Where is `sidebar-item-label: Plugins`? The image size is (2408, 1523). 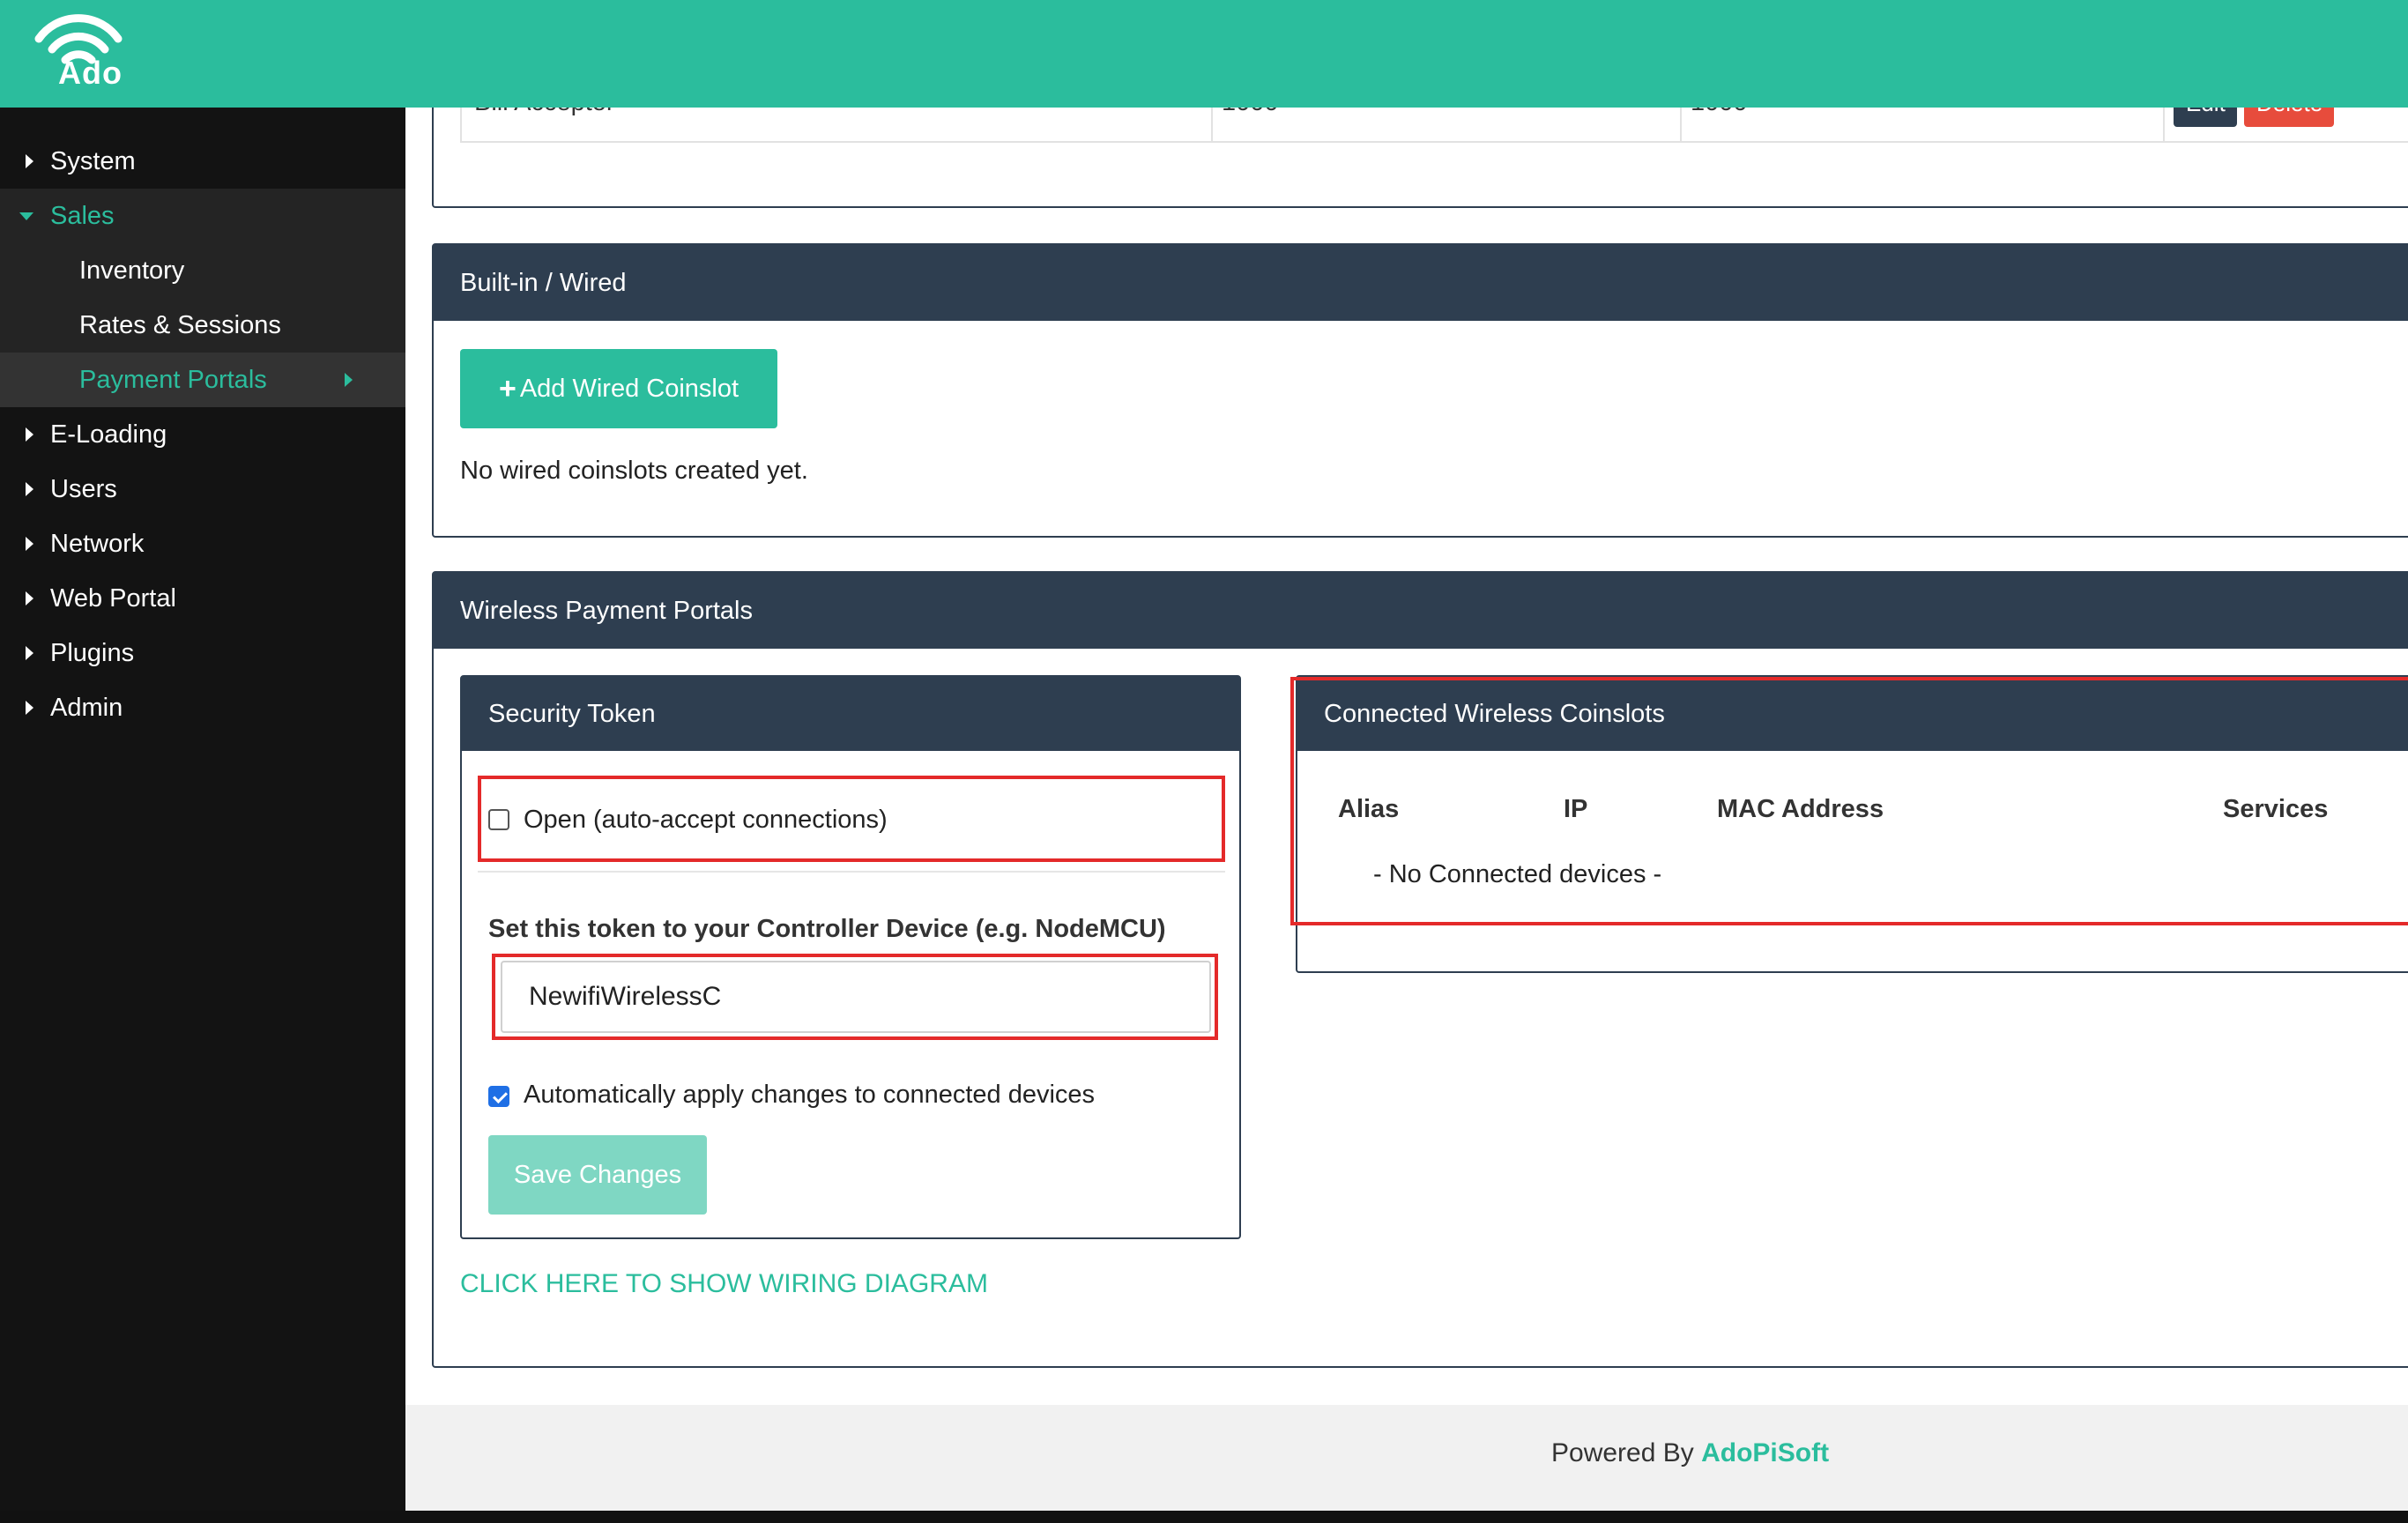 sidebar-item-label: Plugins is located at coordinates (92, 652).